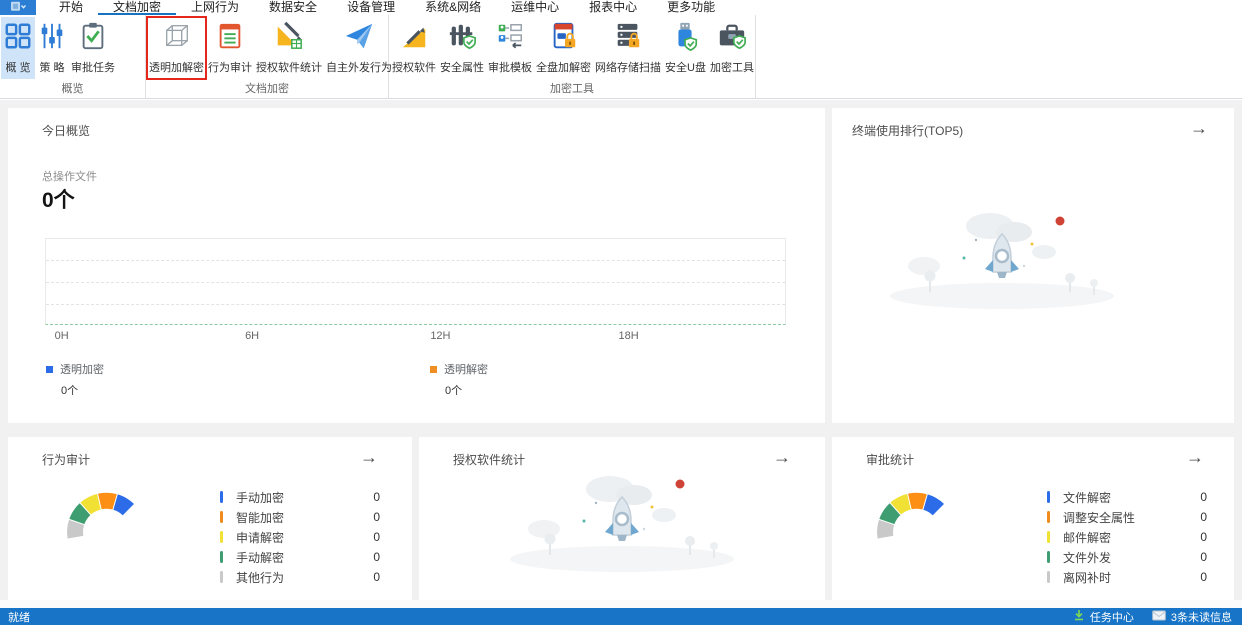 This screenshot has width=1242, height=625. I want to click on overview-button: 概 览, so click(18, 48).